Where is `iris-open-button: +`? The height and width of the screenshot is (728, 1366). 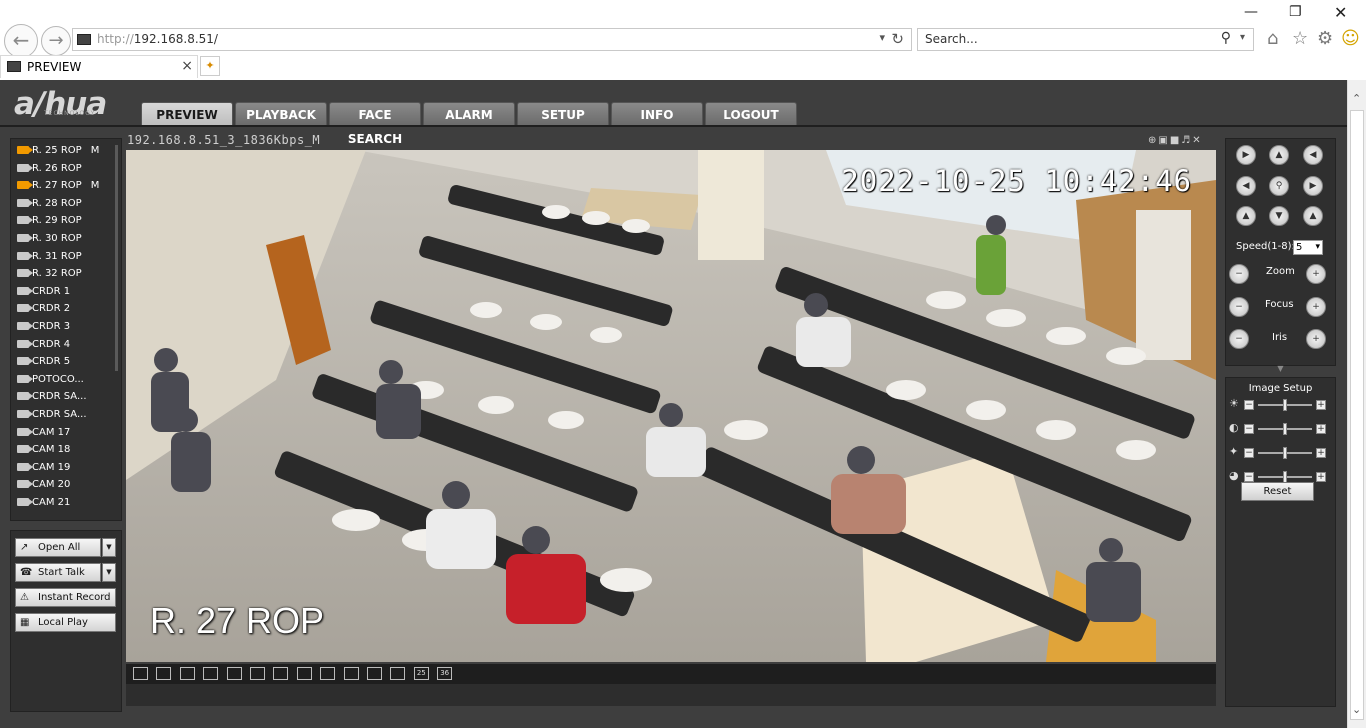
iris-open-button: + is located at coordinates (1316, 339).